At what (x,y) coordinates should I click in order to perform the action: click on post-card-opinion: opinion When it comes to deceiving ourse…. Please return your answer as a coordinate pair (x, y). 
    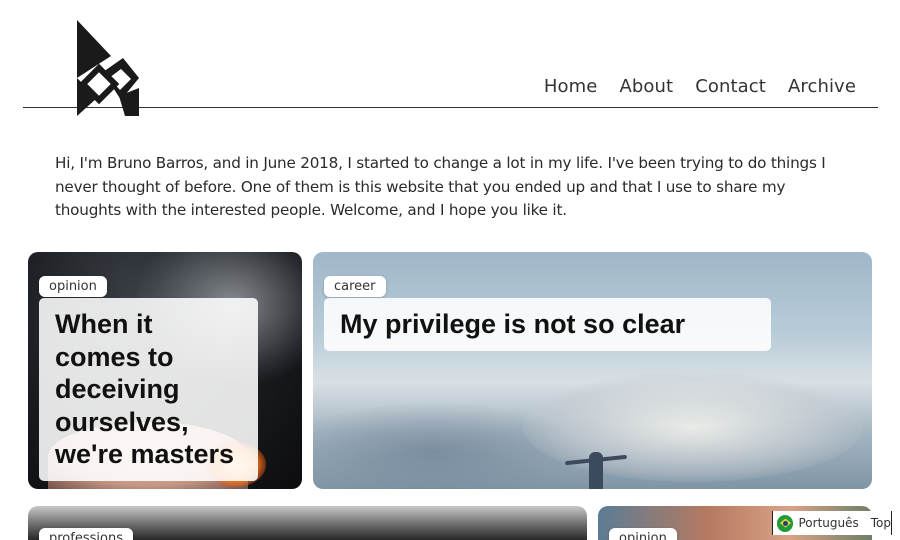
    Looking at the image, I should click on (165, 370).